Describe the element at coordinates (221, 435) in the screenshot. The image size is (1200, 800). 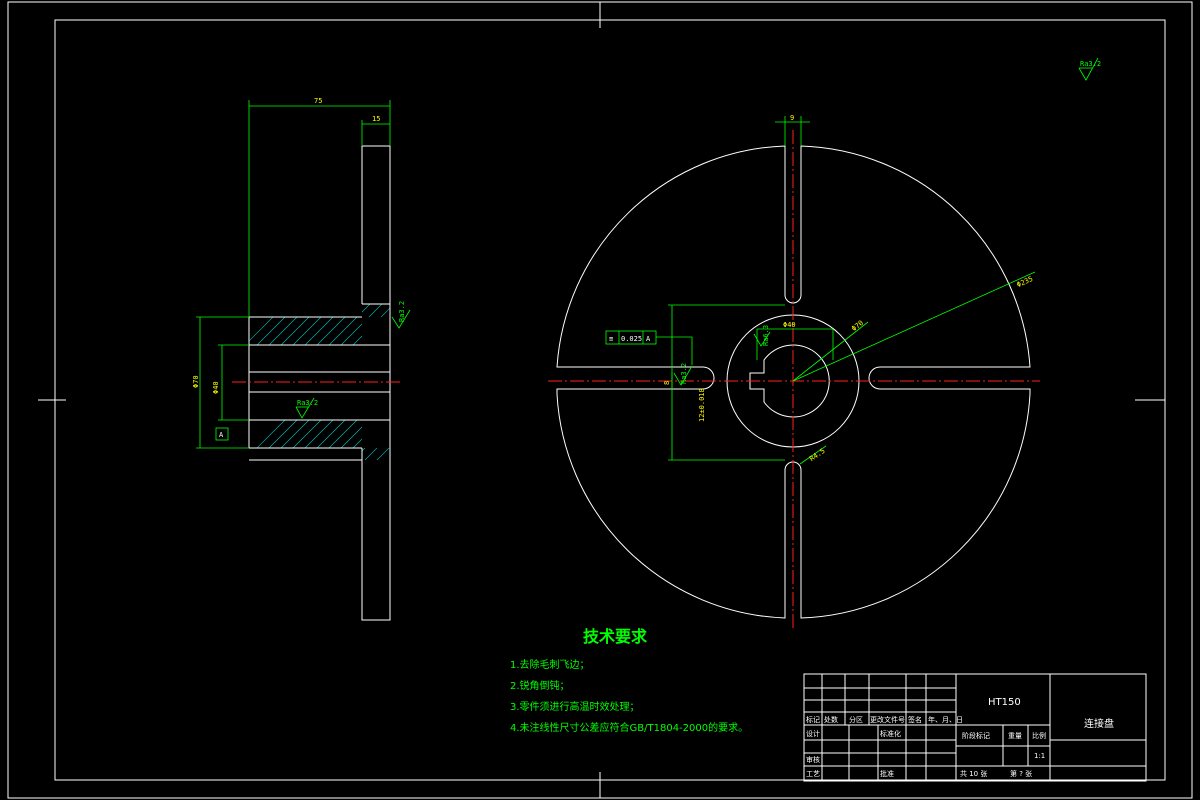
I see `datum-a: A` at that location.